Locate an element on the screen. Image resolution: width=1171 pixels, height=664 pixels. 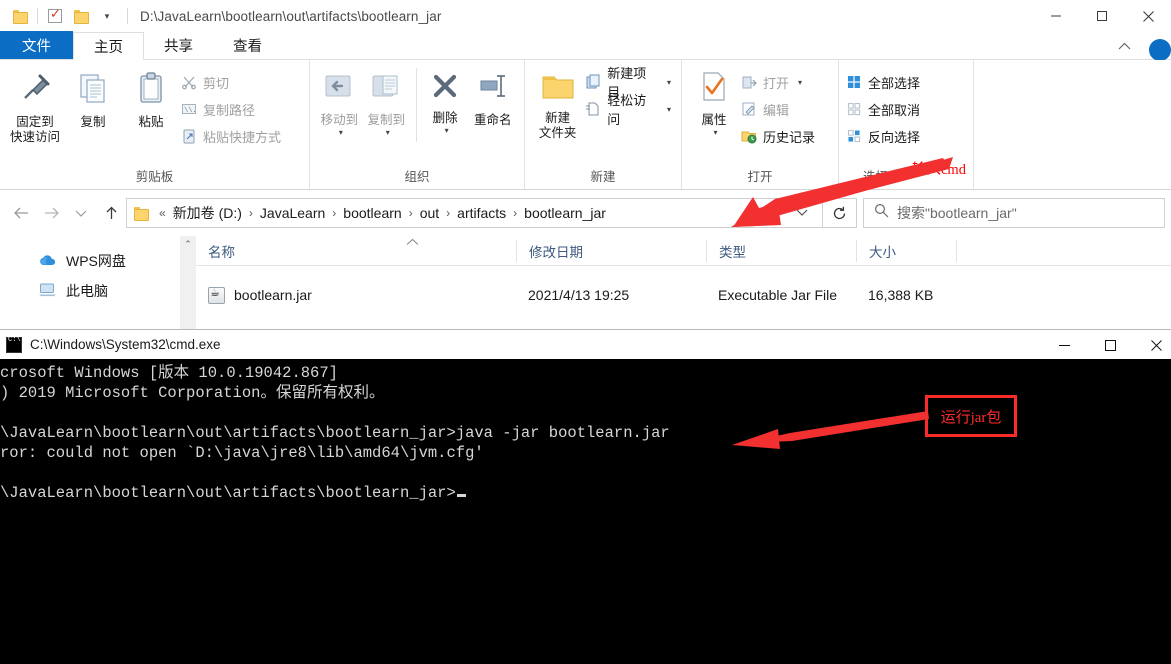
copy-to-caret-icon: ▾ is located at coordinates (388, 132).